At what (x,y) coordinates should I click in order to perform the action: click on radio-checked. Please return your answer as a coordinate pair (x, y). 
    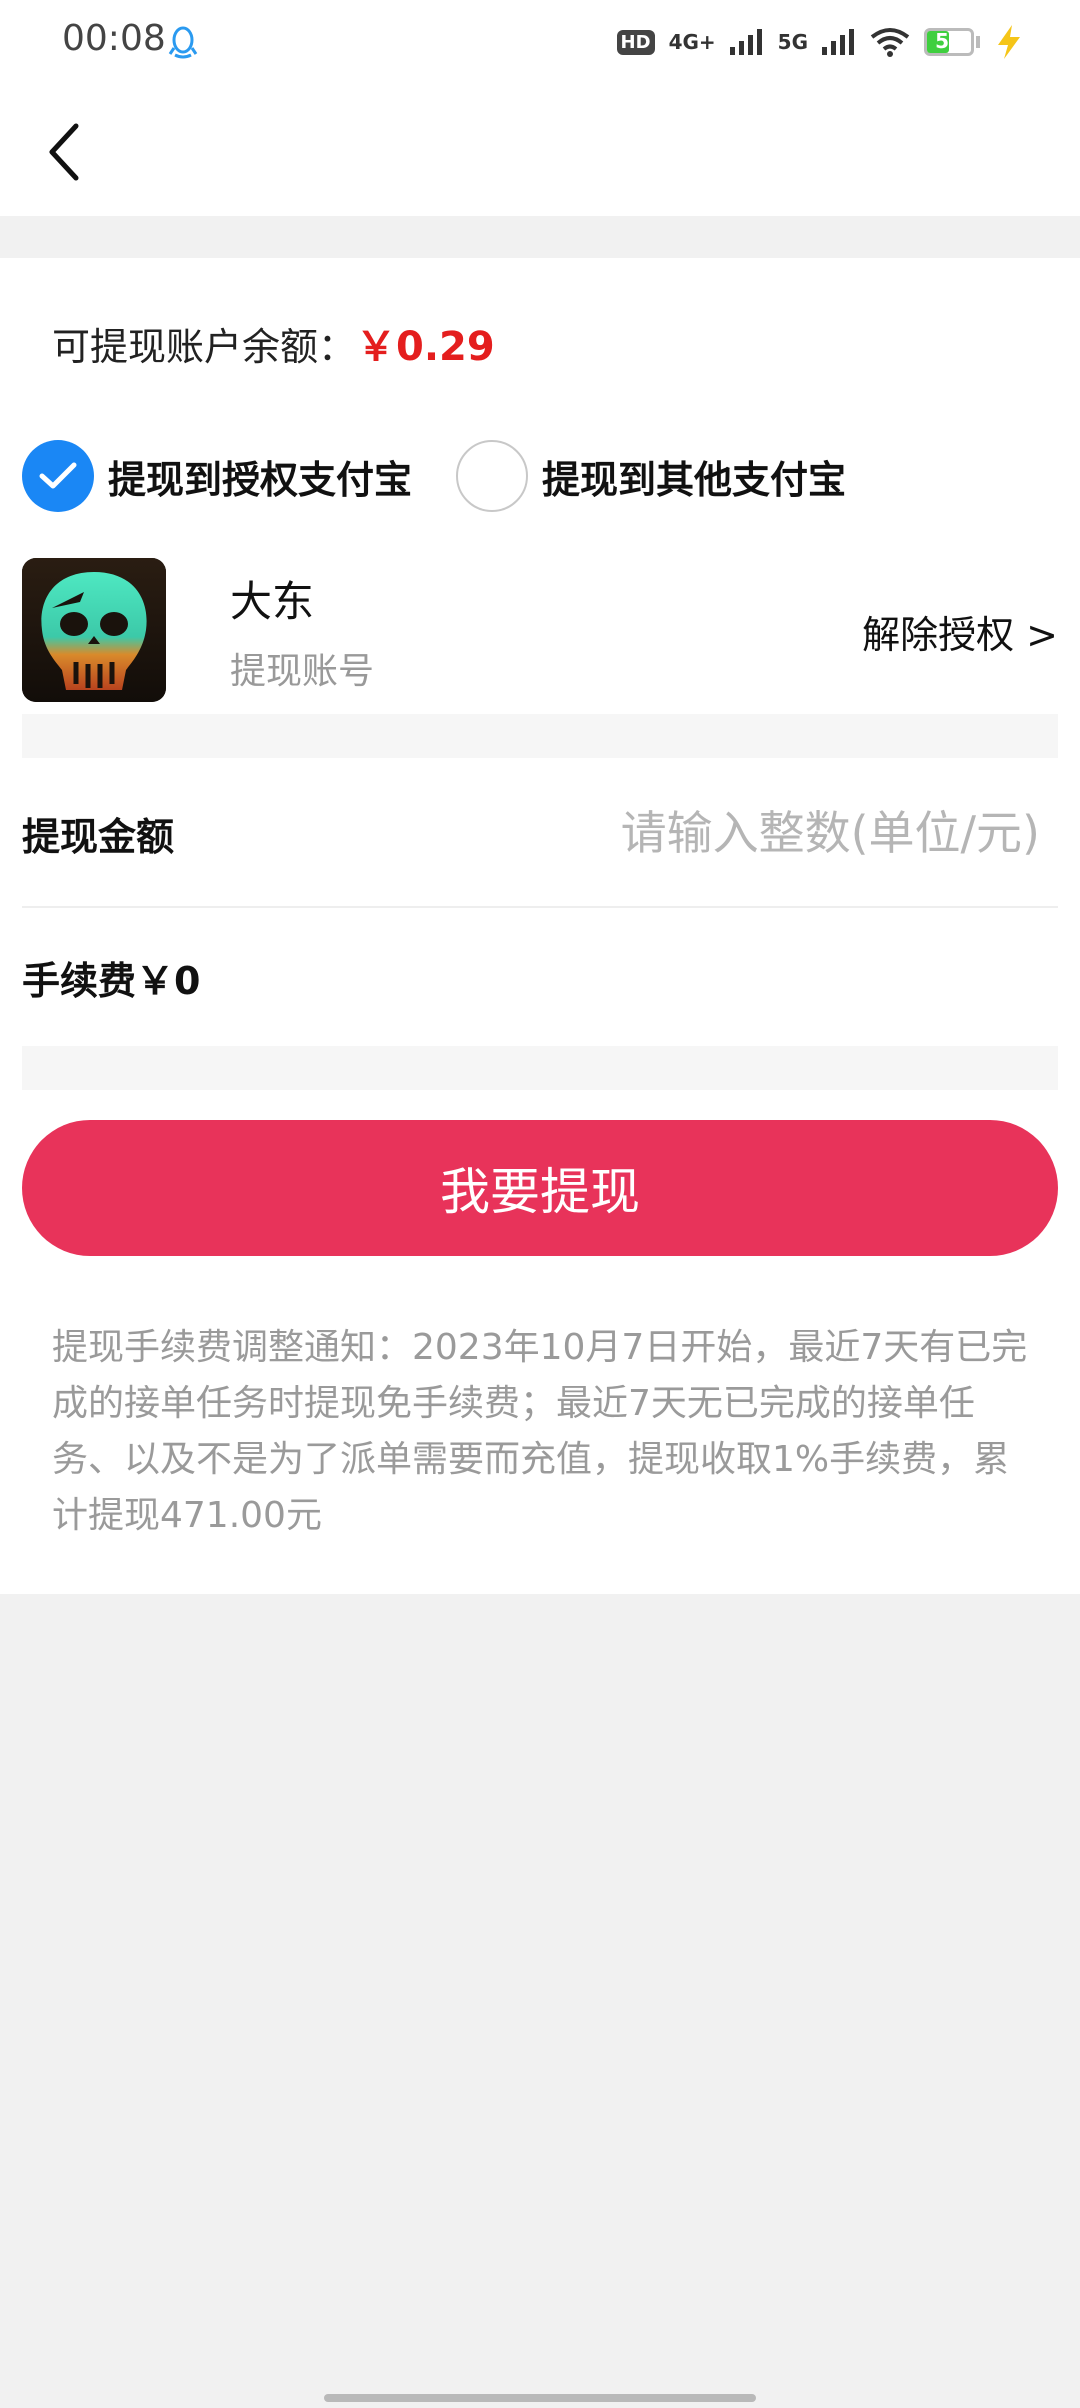
    Looking at the image, I should click on (58, 476).